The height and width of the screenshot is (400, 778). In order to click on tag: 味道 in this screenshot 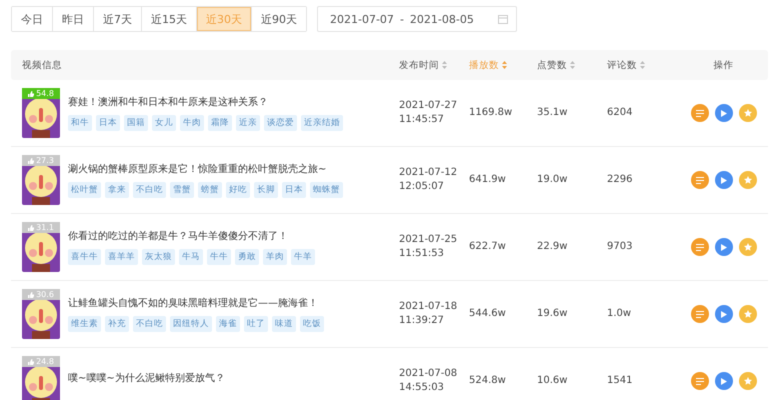, I will do `click(284, 324)`.